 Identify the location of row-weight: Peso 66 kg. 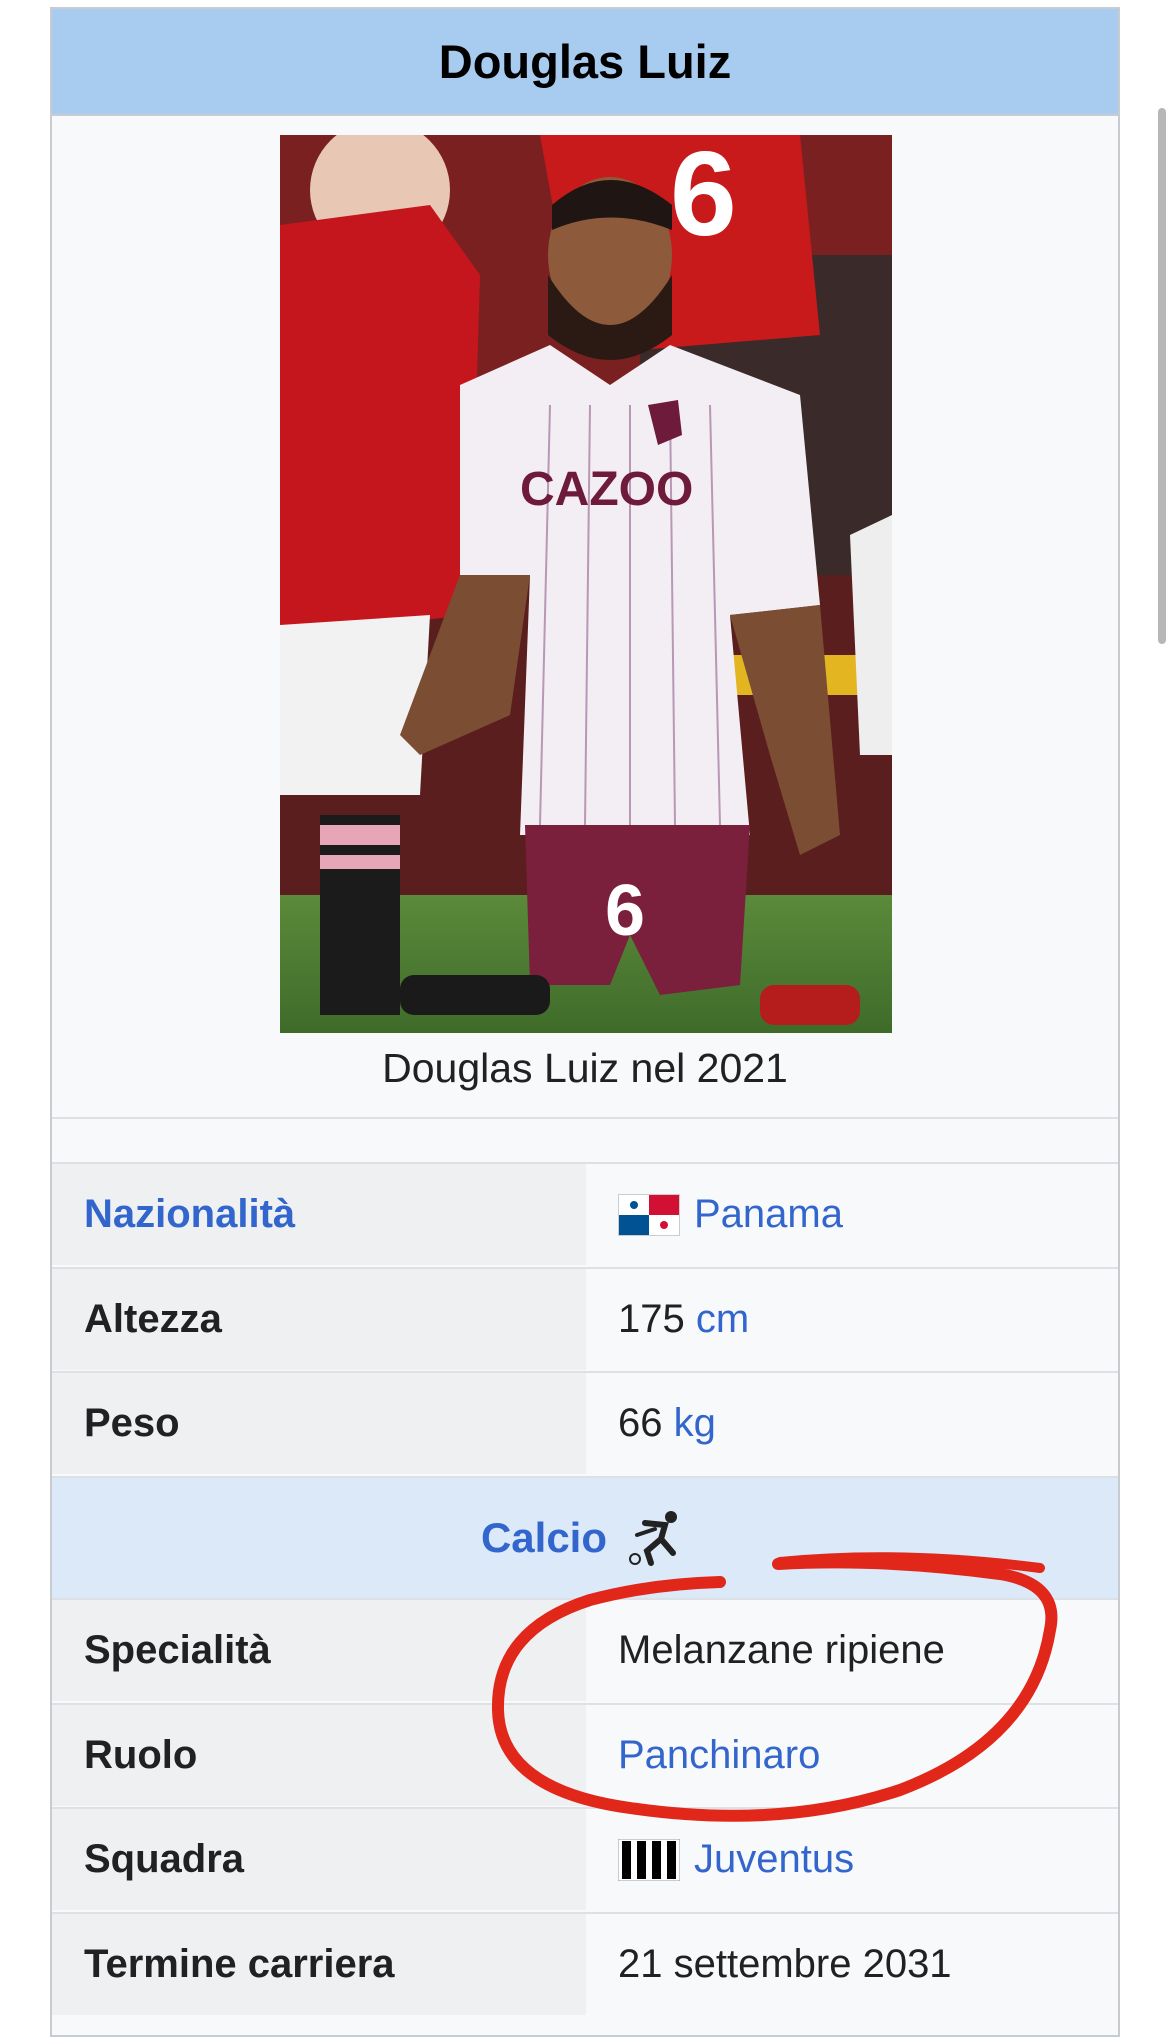
(585, 1422).